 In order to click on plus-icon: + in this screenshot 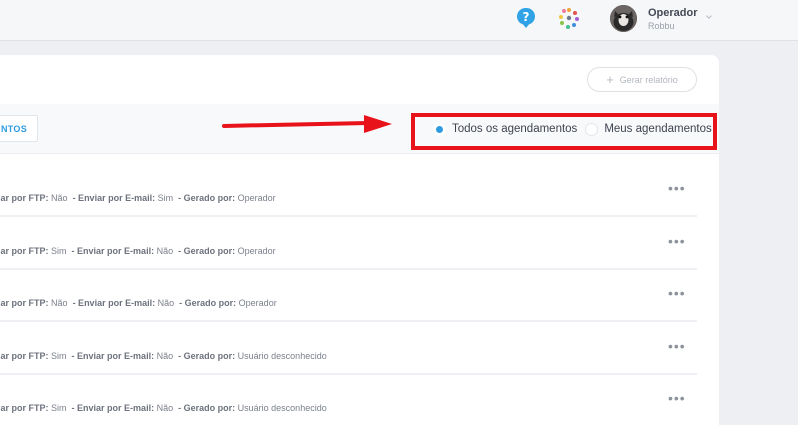, I will do `click(610, 79)`.